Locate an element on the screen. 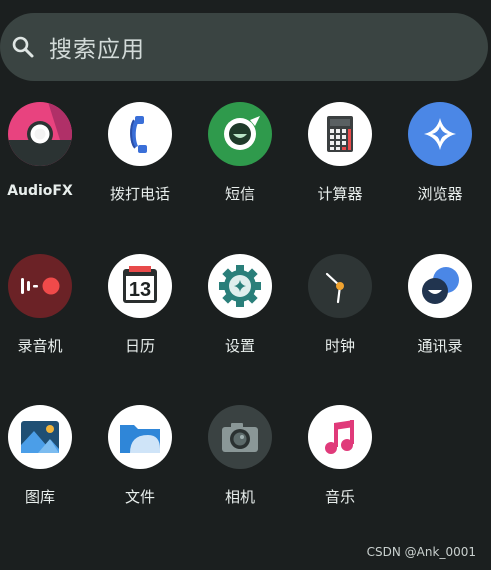 Image resolution: width=491 pixels, height=570 pixels. app-calculator: 计算器 is located at coordinates (340, 153).